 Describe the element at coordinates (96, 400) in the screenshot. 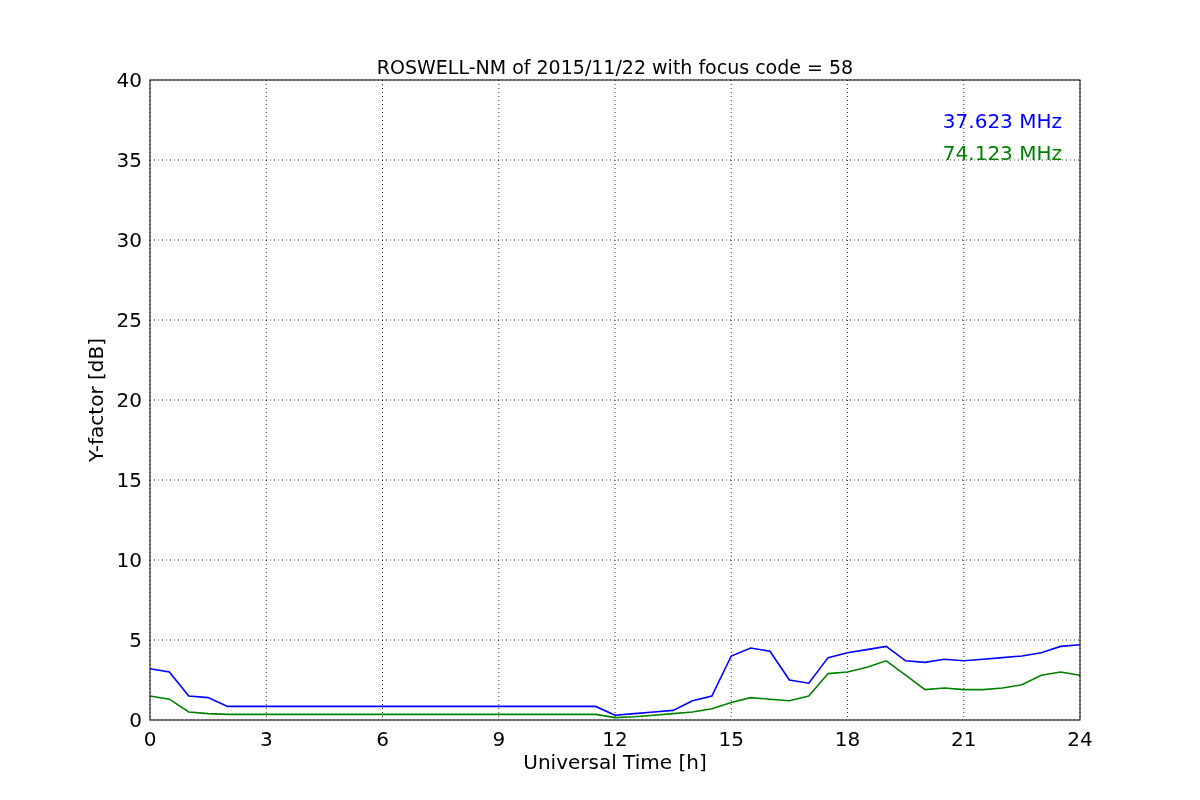

I see `y-axis-label: Y-factor [dB]` at that location.